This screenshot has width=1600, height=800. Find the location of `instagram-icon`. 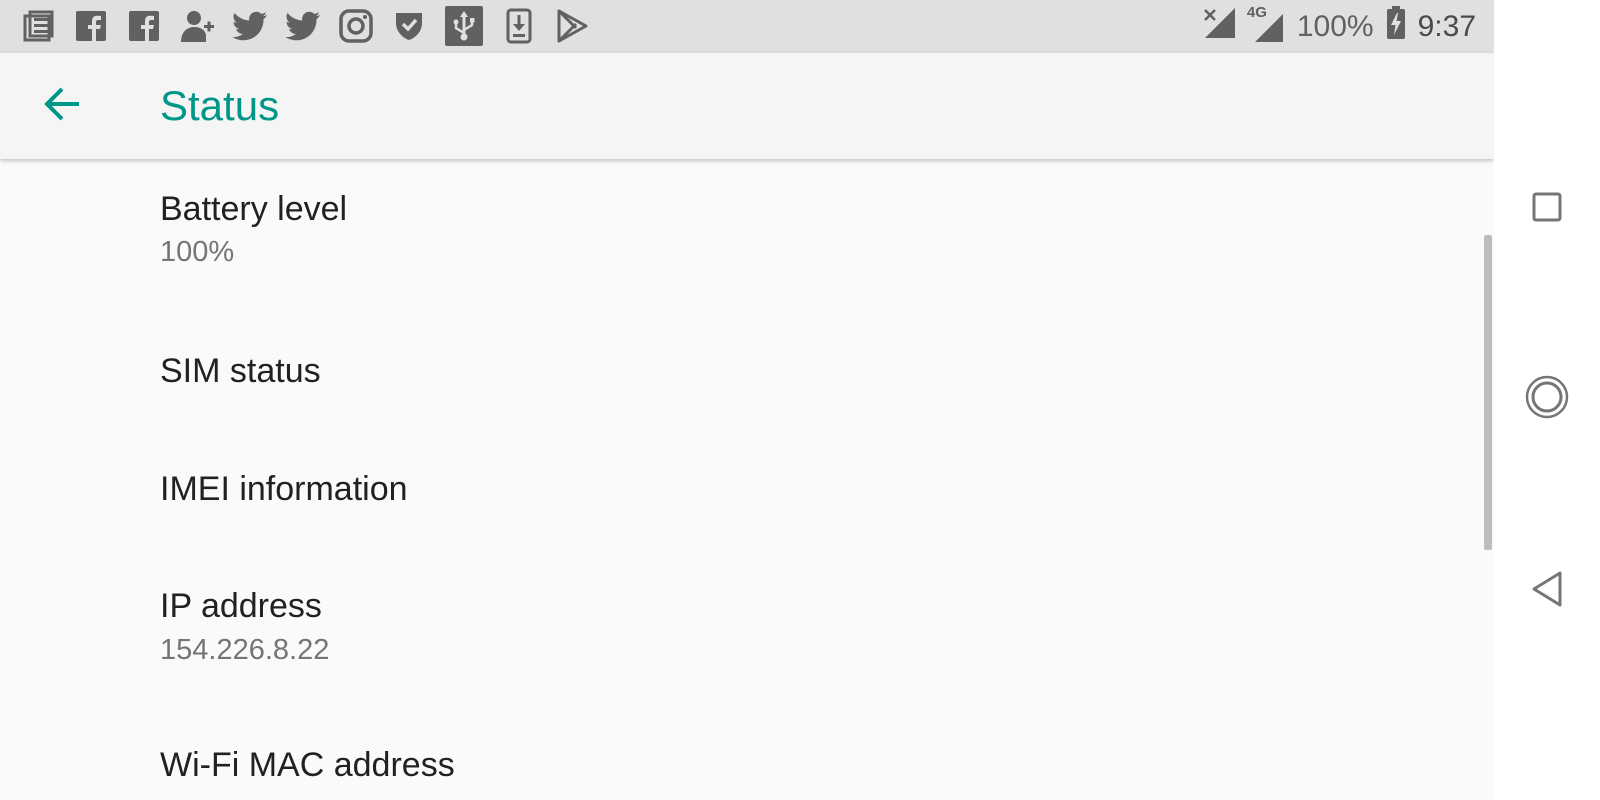

instagram-icon is located at coordinates (356, 26).